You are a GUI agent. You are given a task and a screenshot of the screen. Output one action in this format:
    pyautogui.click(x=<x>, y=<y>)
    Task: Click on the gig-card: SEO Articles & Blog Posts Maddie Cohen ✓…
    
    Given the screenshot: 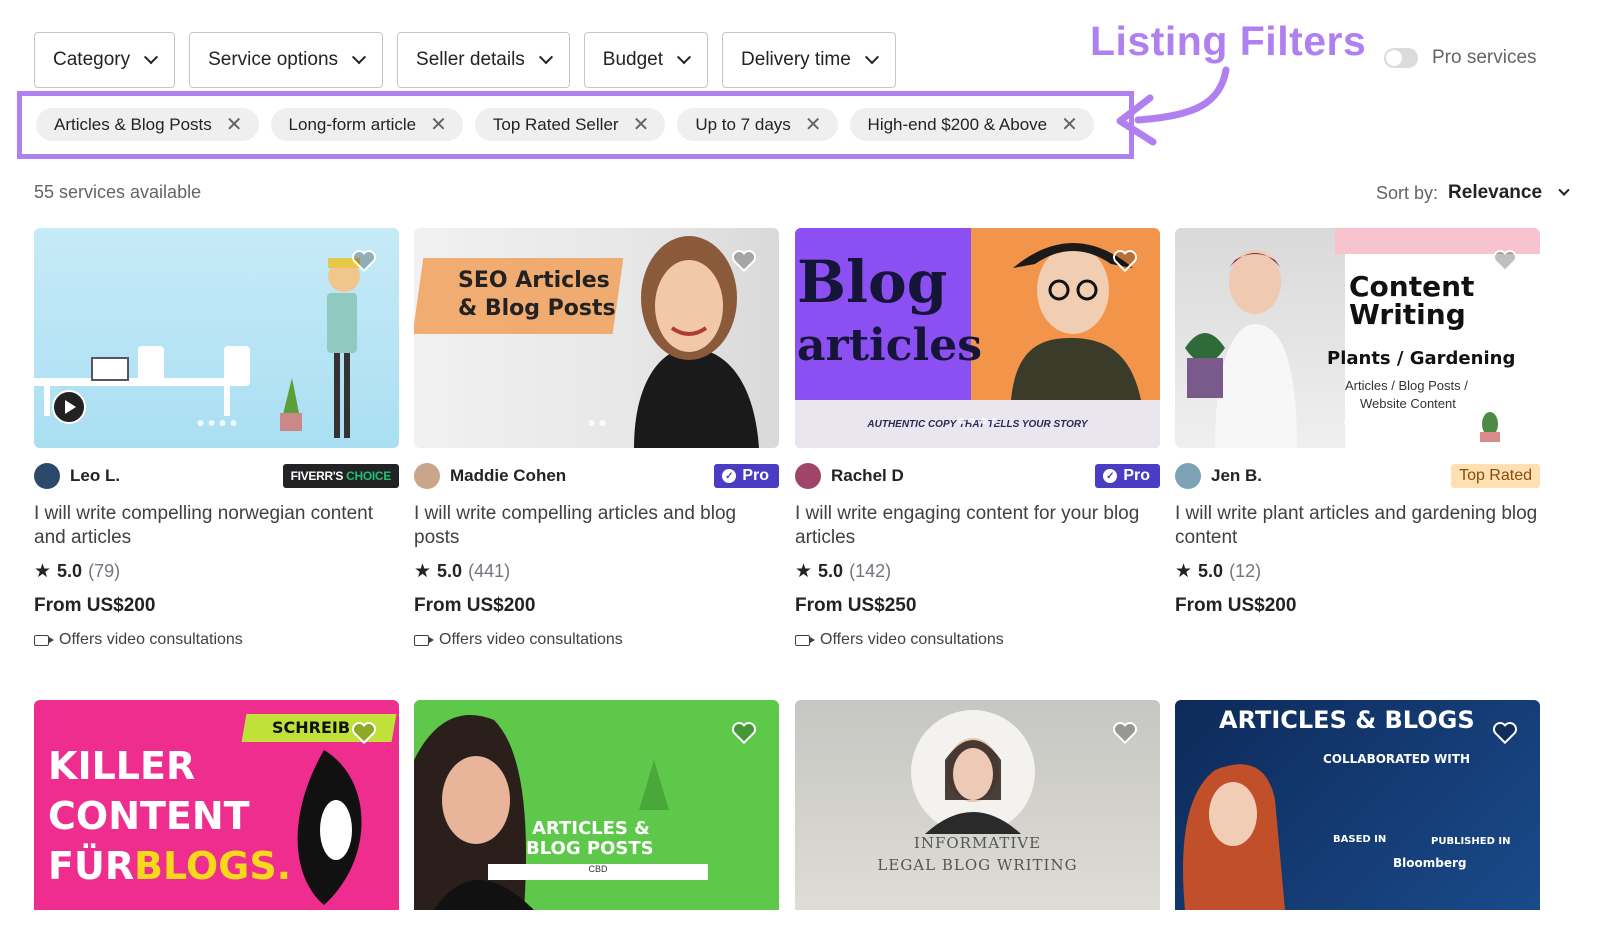 What is the action you would take?
    pyautogui.click(x=596, y=438)
    